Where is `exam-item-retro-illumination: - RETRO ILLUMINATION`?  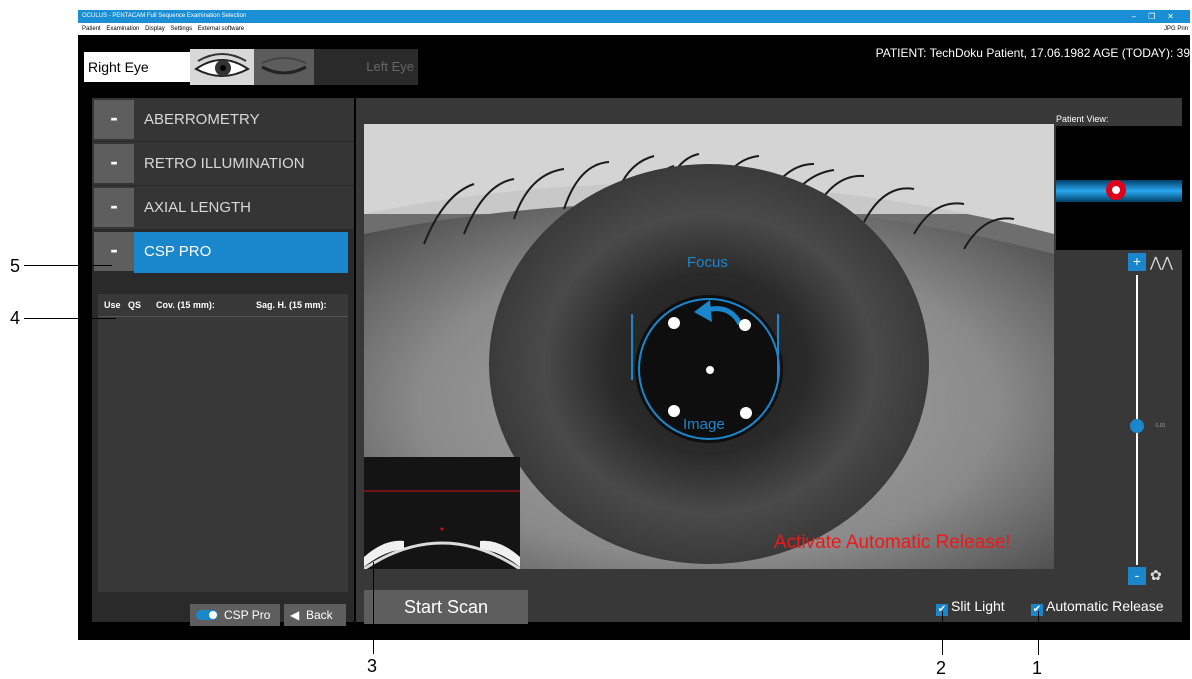 exam-item-retro-illumination: - RETRO ILLUMINATION is located at coordinates (223, 163).